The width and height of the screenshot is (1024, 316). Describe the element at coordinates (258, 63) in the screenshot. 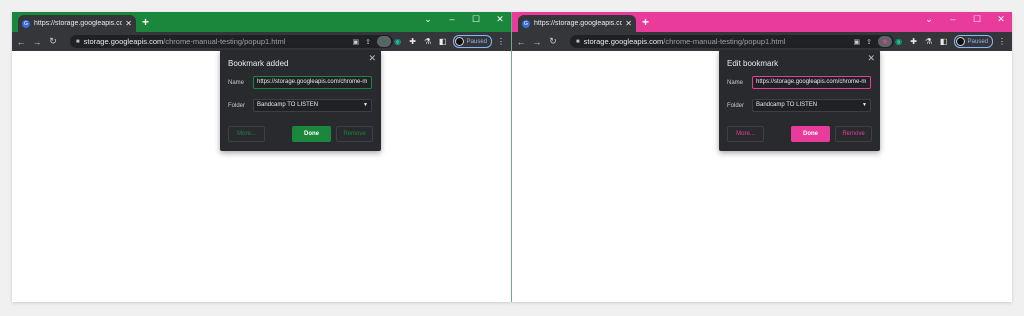

I see `popup-title: Bookmark added` at that location.